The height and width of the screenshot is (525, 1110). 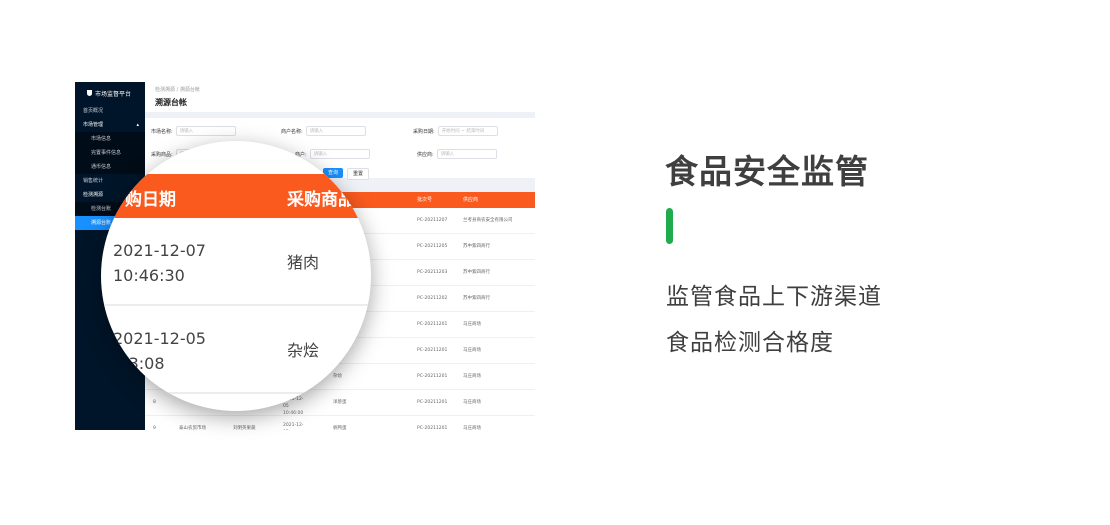 I want to click on tenant-input: 请输入, so click(x=335, y=131).